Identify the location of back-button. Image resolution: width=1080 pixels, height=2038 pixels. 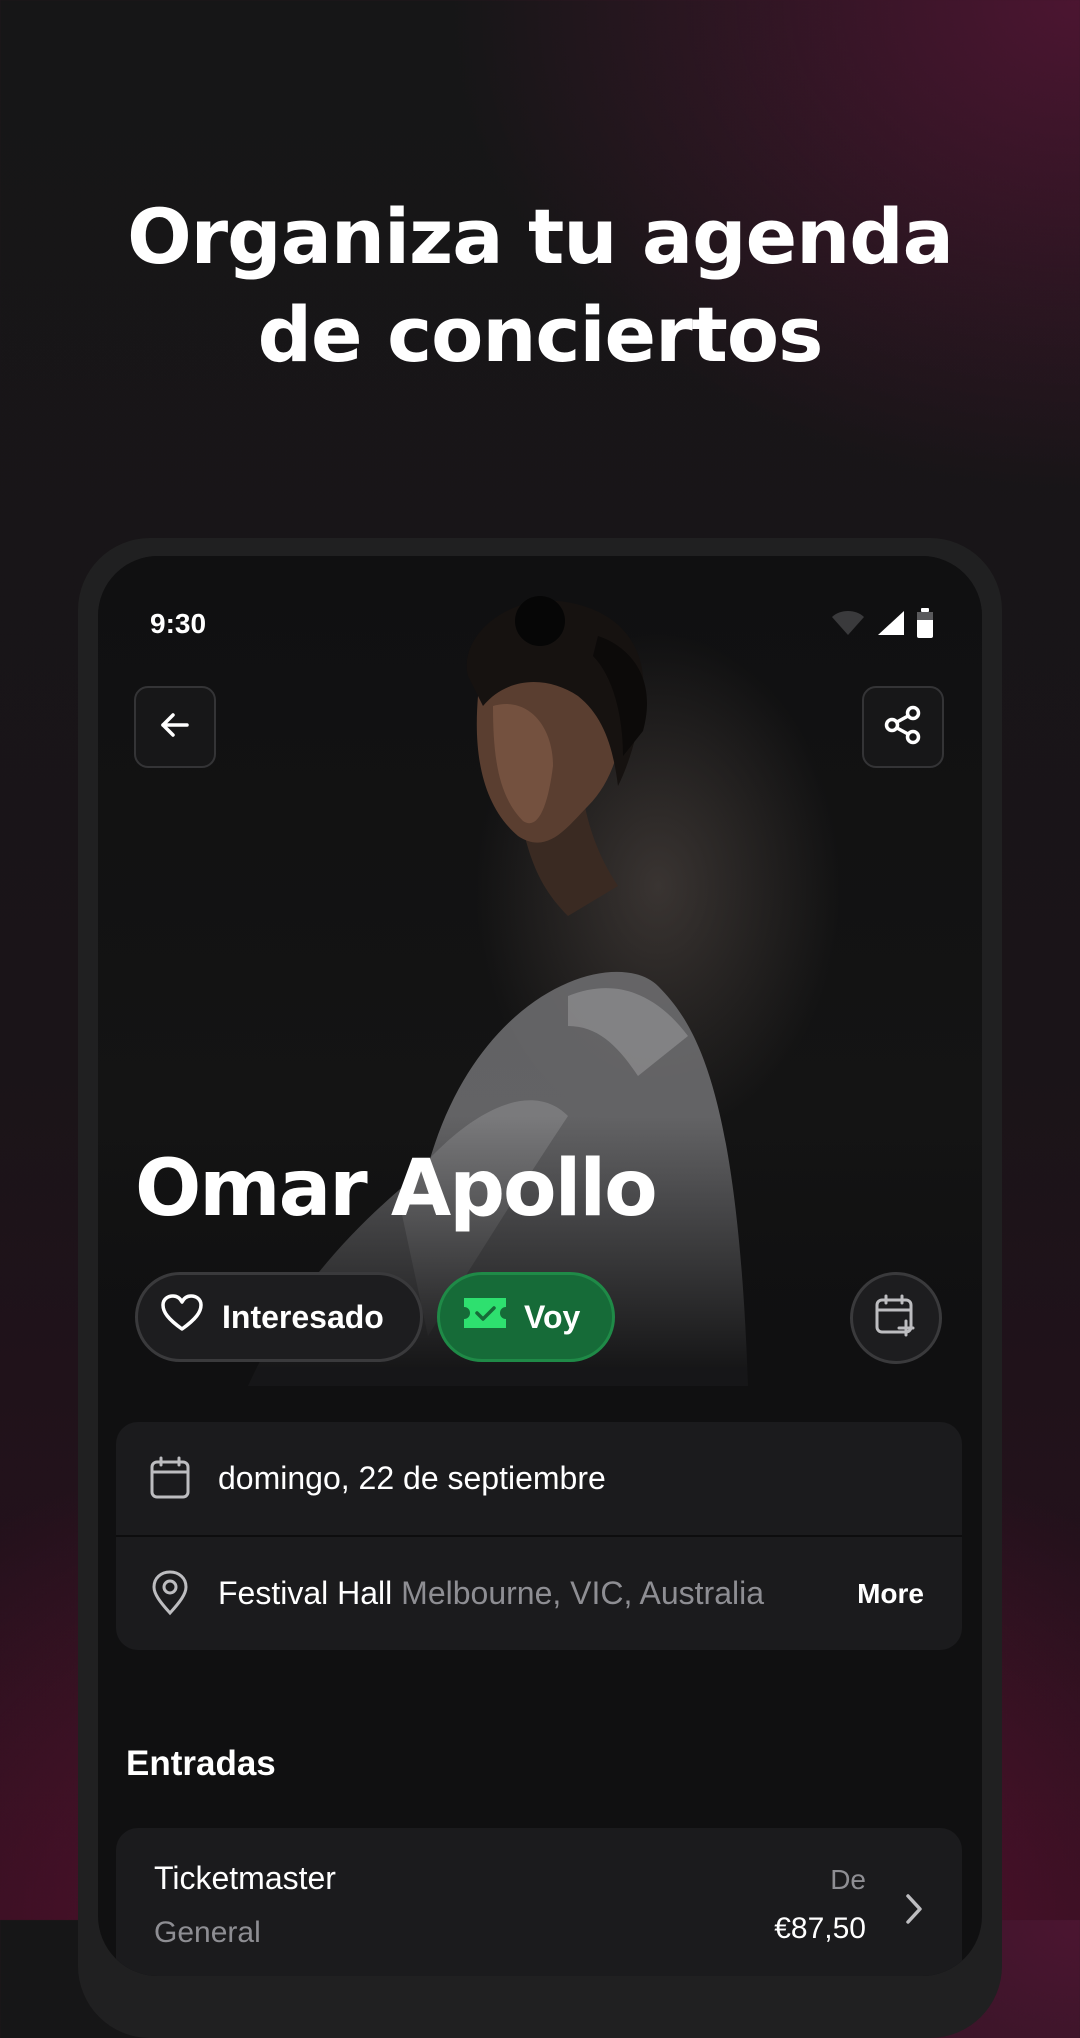
(175, 727).